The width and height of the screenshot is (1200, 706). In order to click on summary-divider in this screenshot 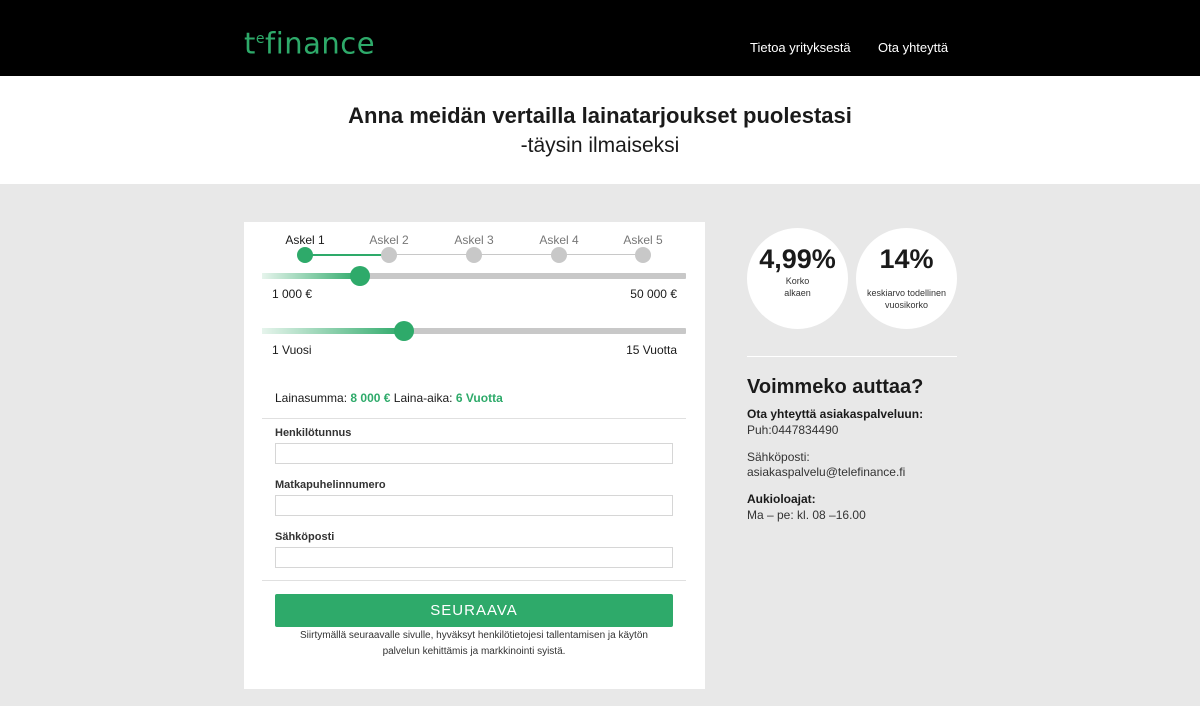, I will do `click(474, 418)`.